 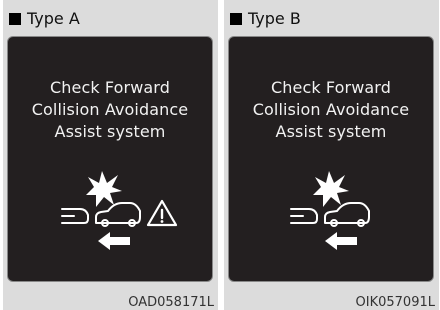 What do you see at coordinates (274, 18) in the screenshot?
I see `type-b-label: Type B` at bounding box center [274, 18].